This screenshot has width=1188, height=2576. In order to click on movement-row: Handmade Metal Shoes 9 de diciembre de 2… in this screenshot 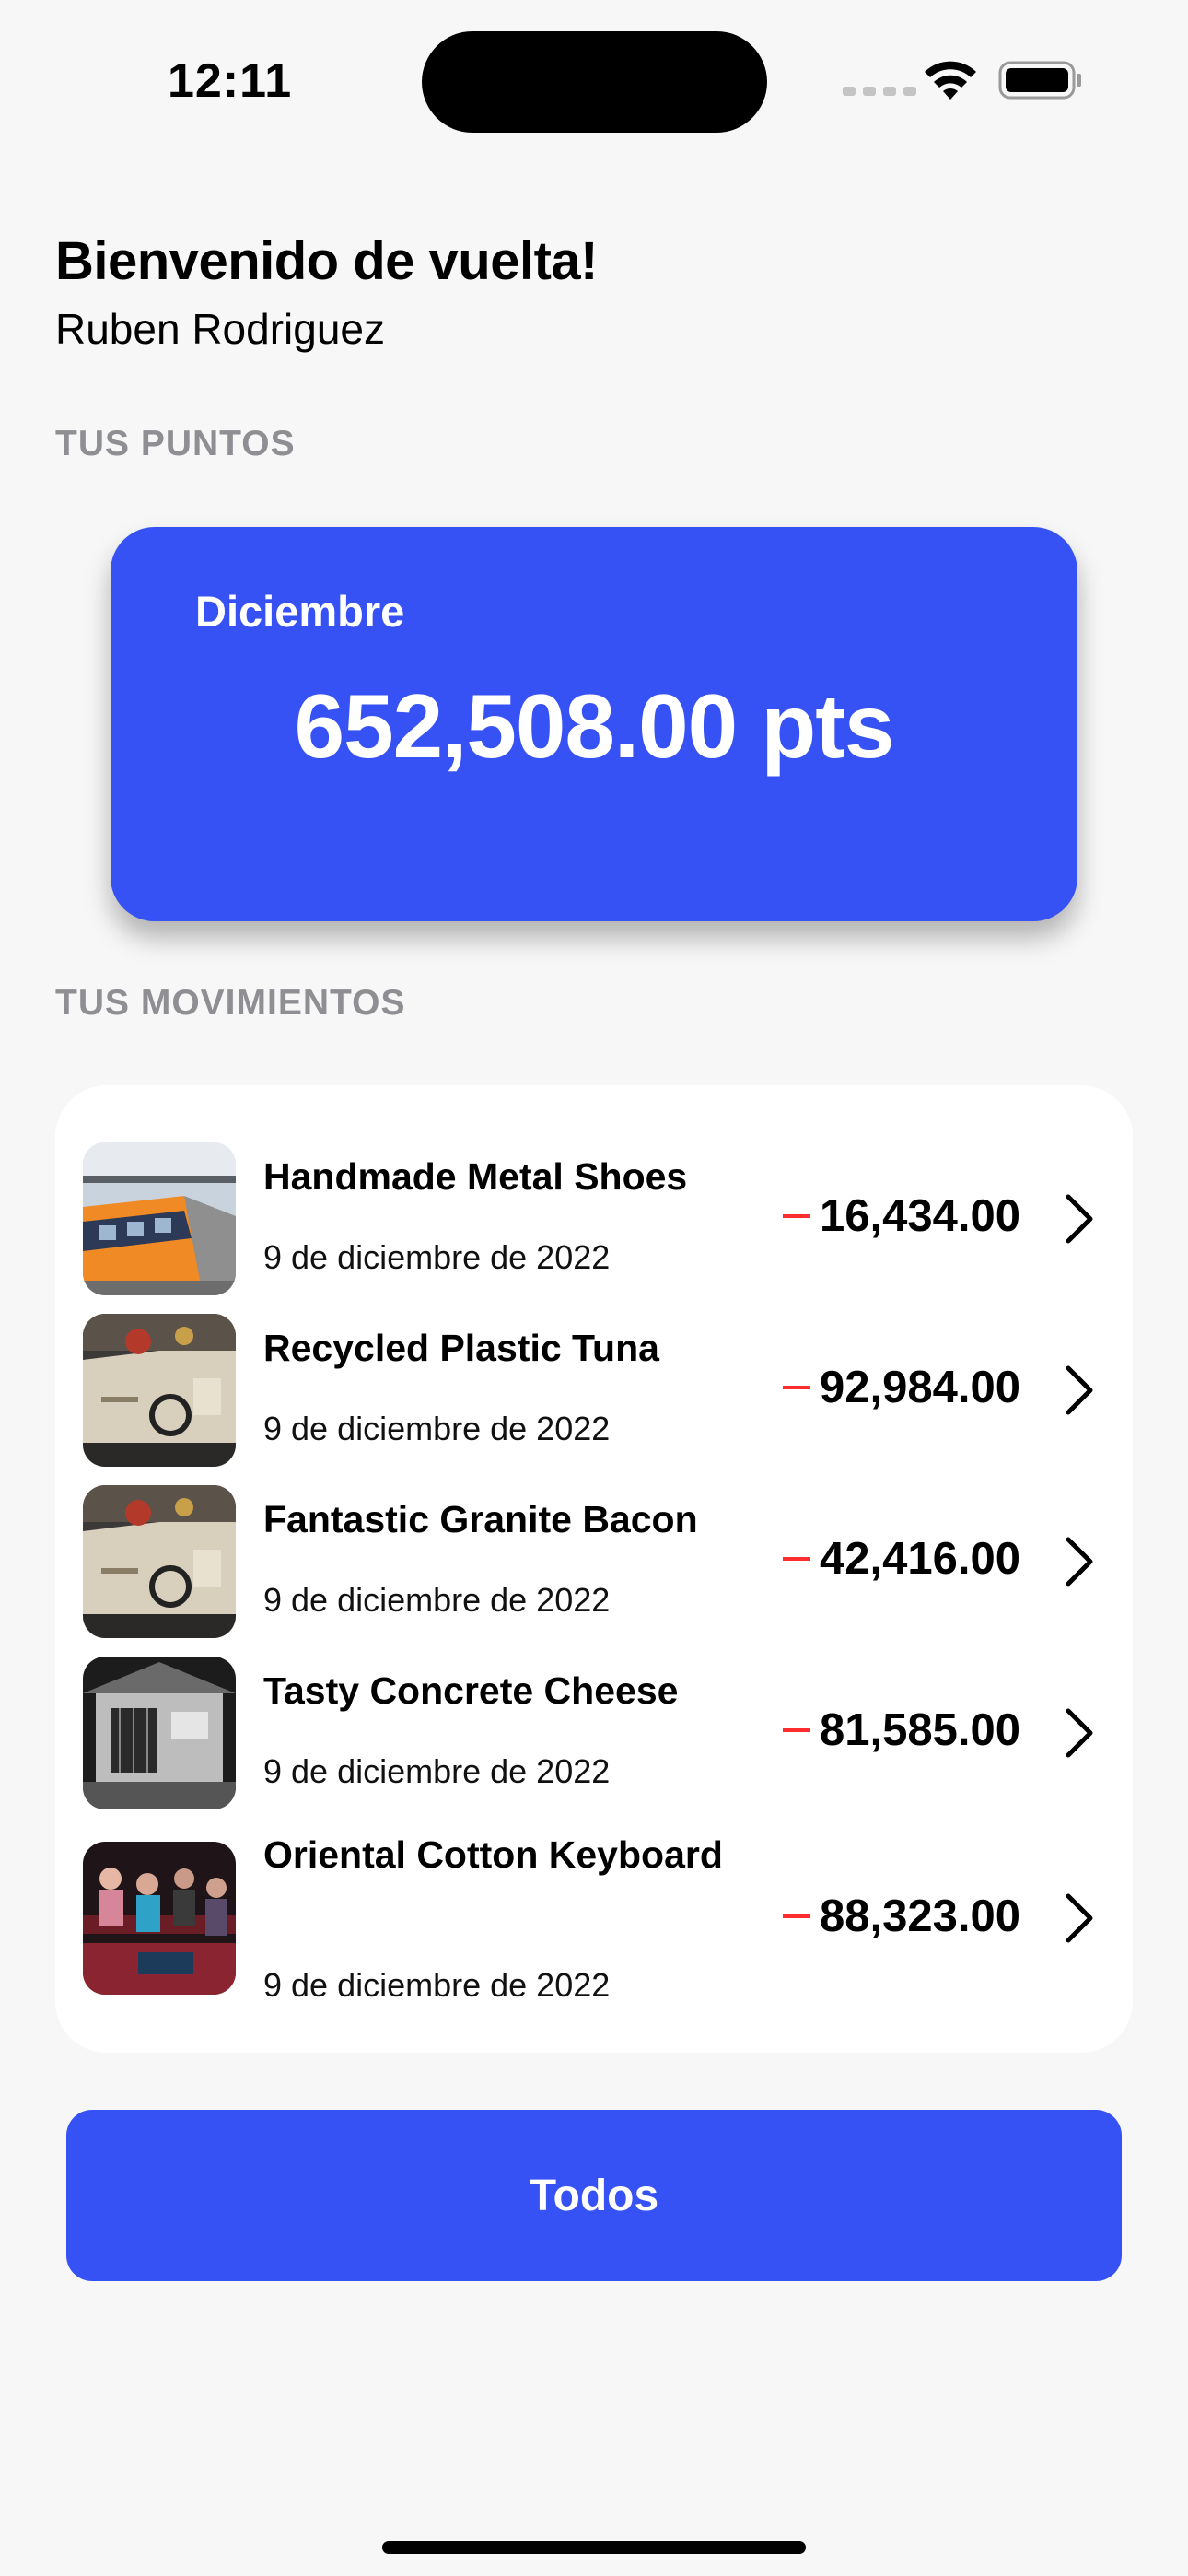, I will do `click(594, 1218)`.